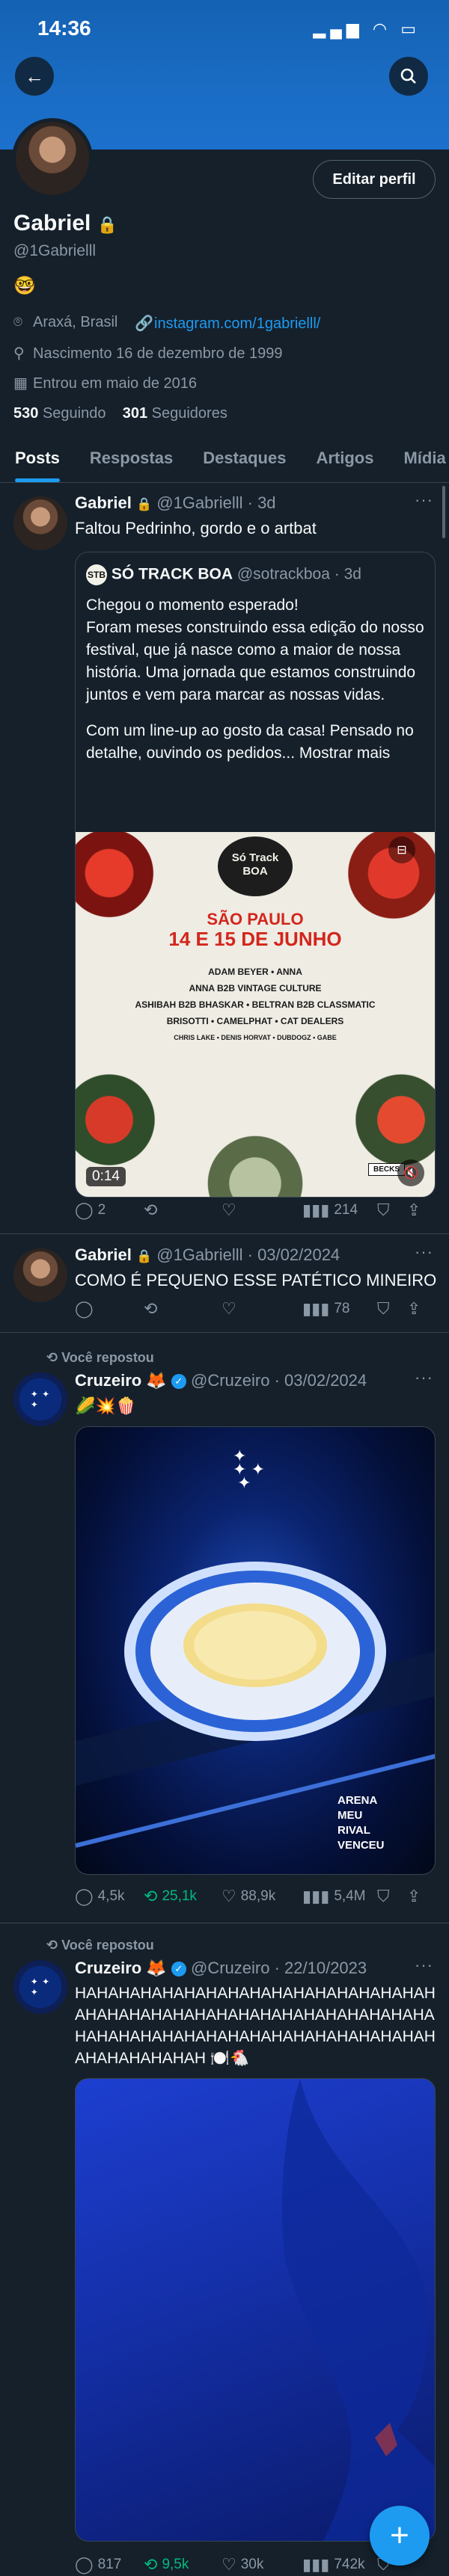  Describe the element at coordinates (255, 2310) in the screenshot. I see `post-image` at that location.